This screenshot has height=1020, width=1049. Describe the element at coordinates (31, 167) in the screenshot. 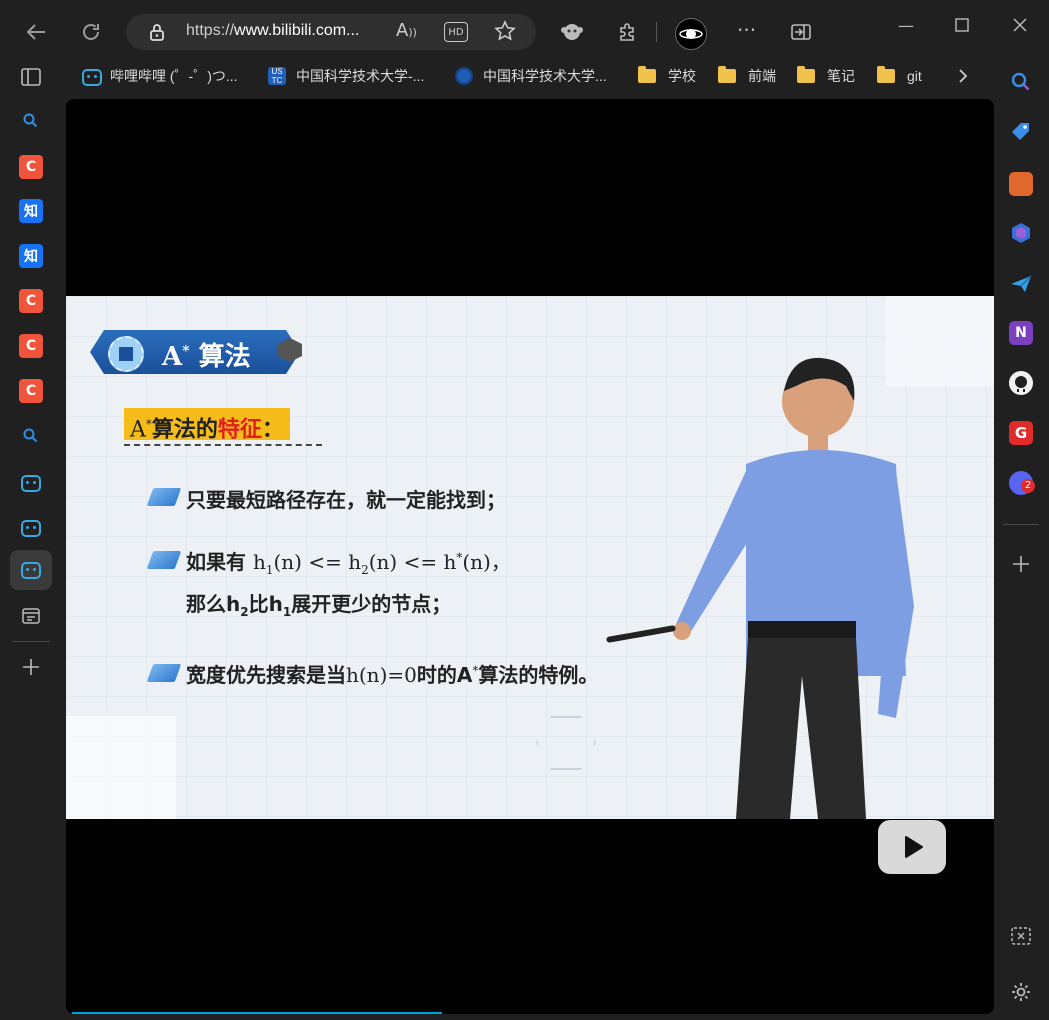

I see `tab-csdn-1: C` at that location.